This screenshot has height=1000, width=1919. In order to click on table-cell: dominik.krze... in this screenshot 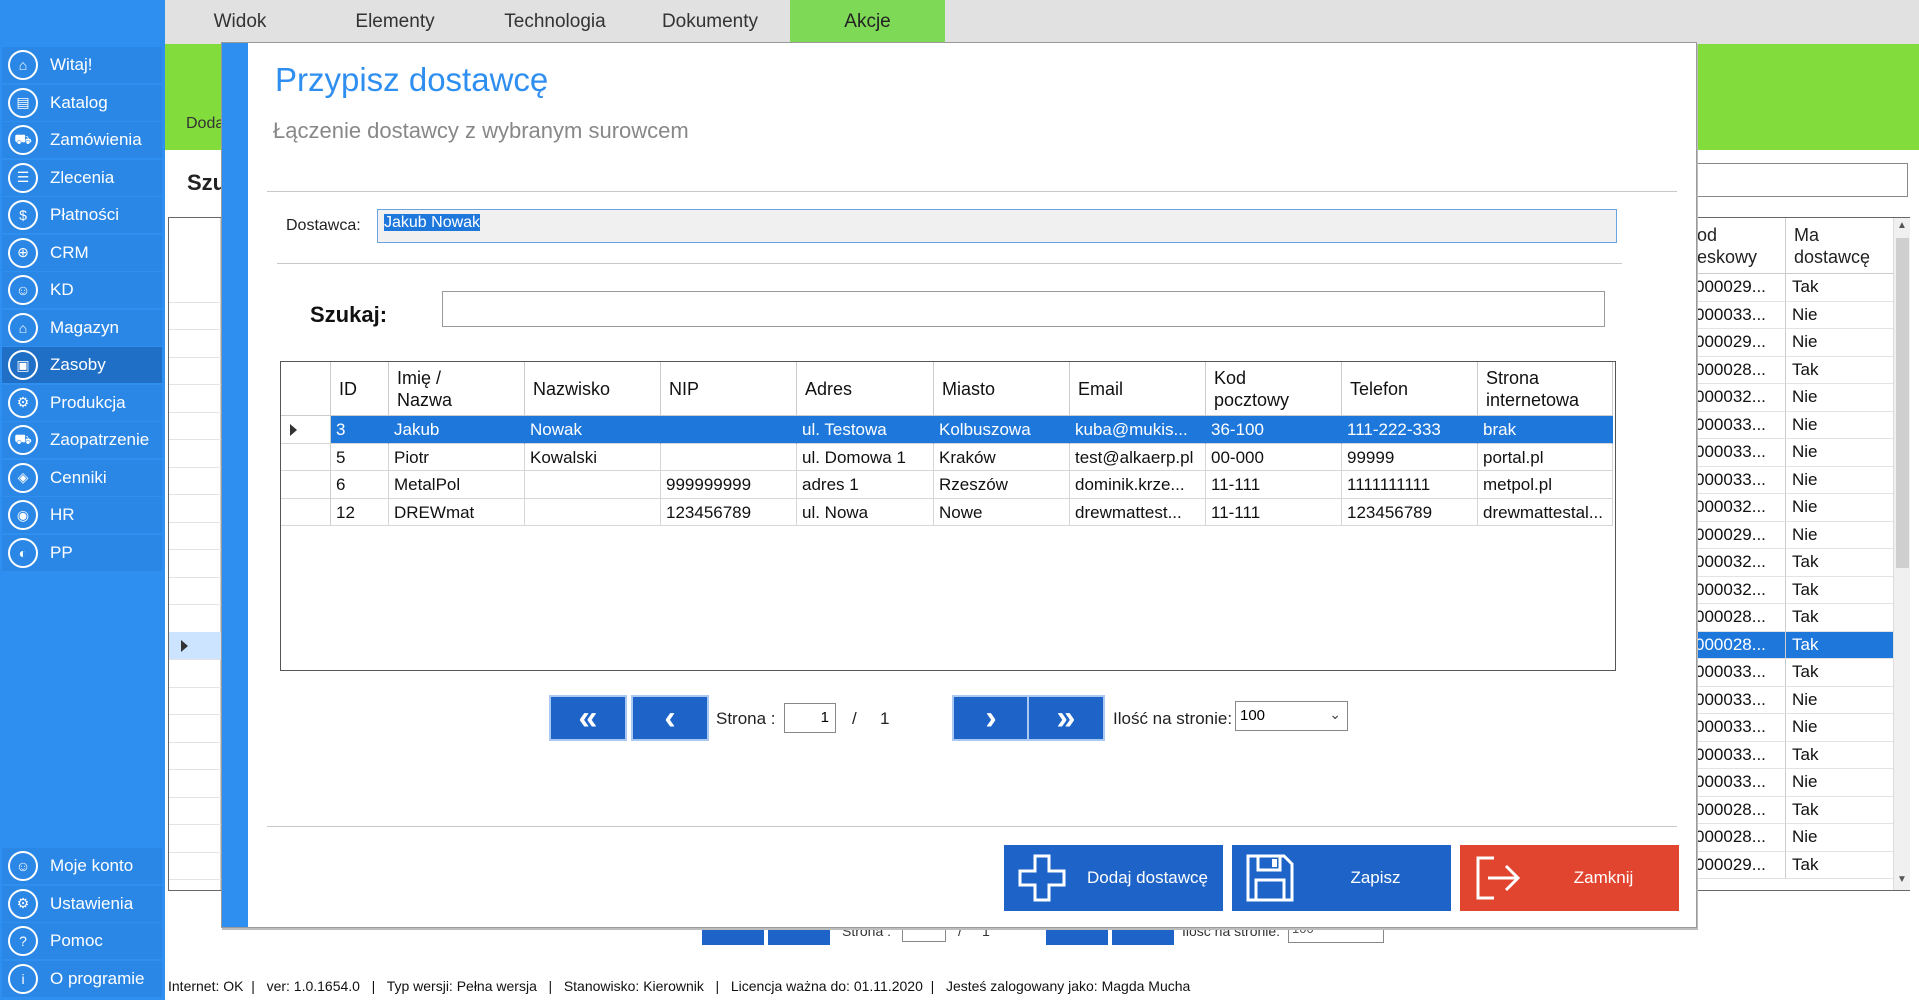, I will do `click(1138, 485)`.